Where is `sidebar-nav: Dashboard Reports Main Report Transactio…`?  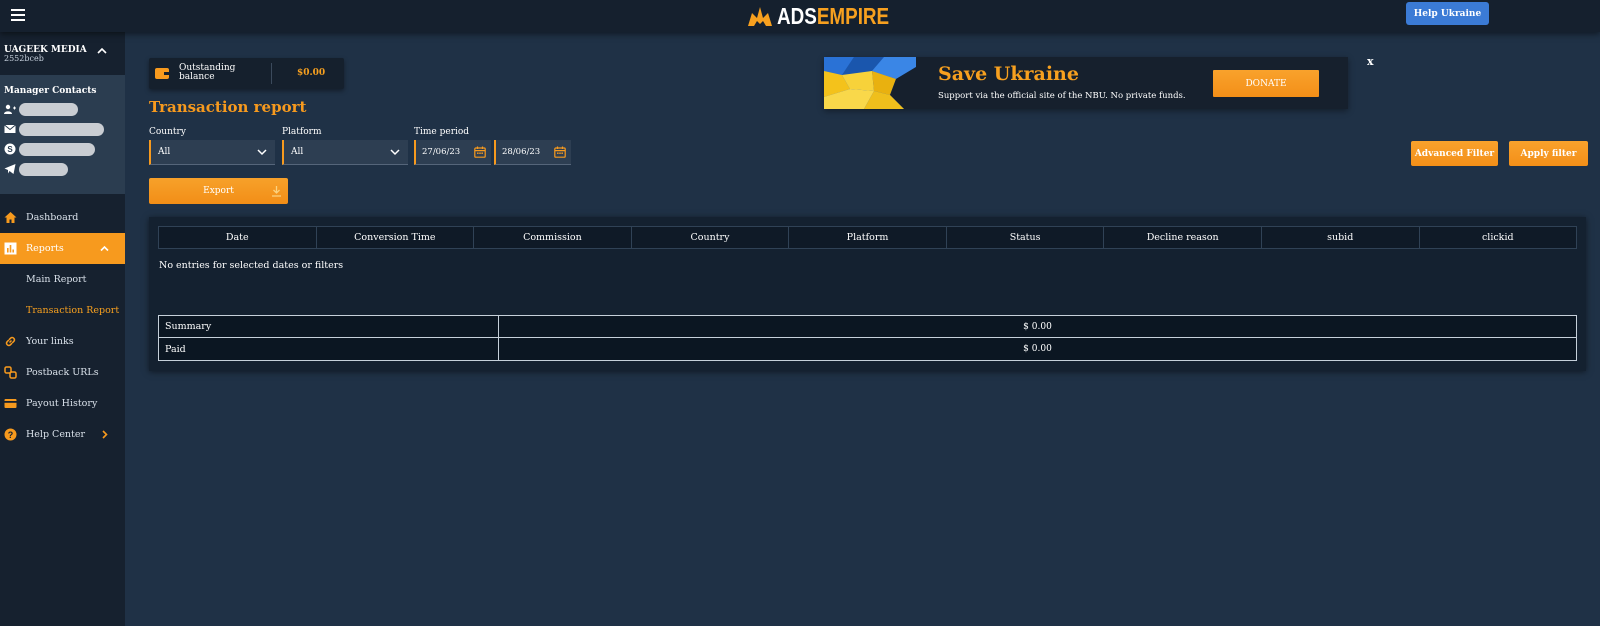 sidebar-nav: Dashboard Reports Main Report Transactio… is located at coordinates (62, 326).